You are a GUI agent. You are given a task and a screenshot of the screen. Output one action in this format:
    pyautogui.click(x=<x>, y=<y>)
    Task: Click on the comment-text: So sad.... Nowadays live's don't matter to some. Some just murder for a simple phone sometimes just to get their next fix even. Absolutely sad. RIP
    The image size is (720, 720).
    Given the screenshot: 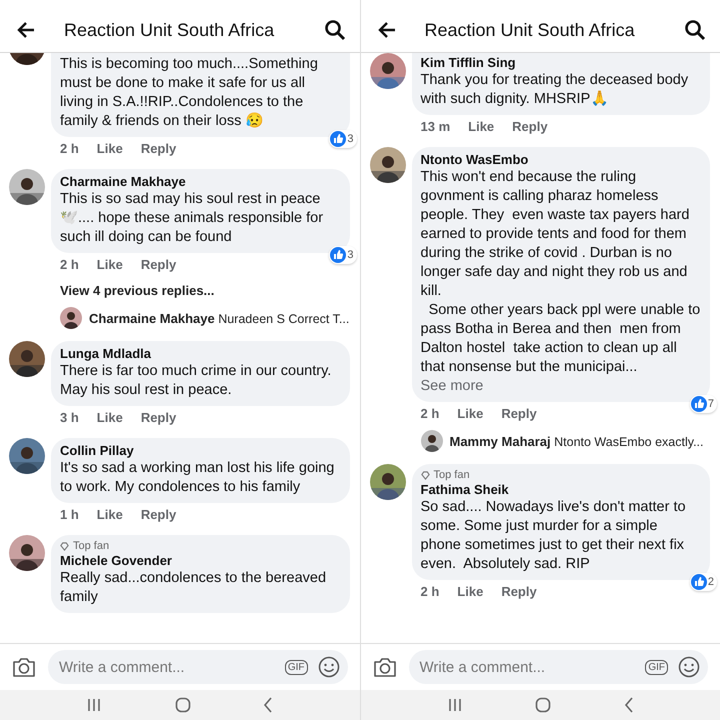 What is the action you would take?
    pyautogui.click(x=553, y=536)
    